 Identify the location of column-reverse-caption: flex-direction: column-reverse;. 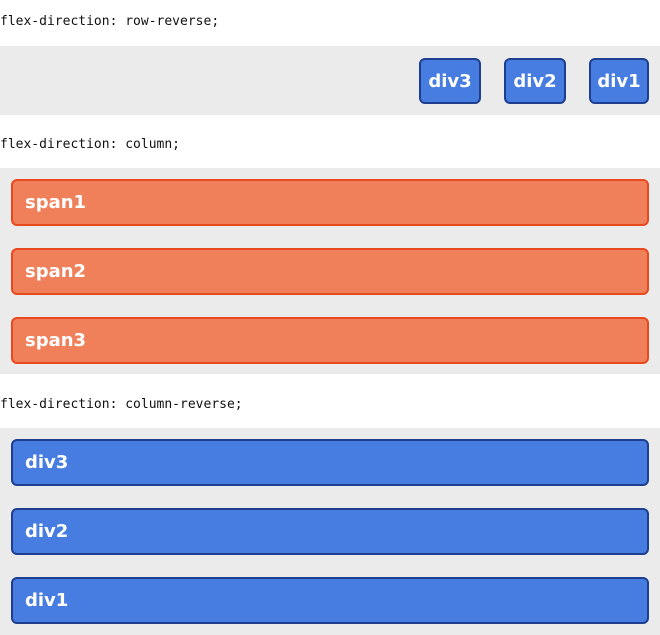
(121, 404).